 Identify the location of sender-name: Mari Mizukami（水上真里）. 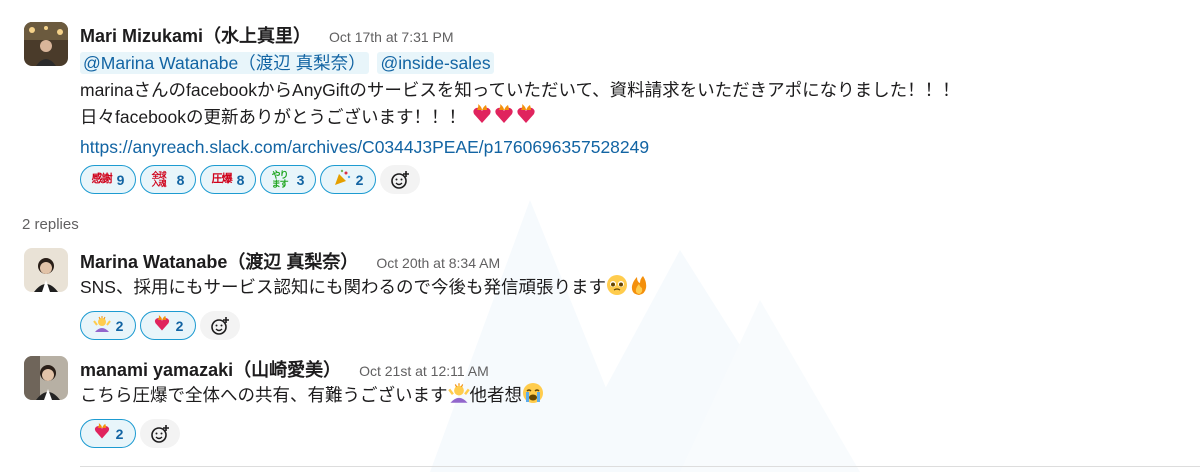
(195, 35).